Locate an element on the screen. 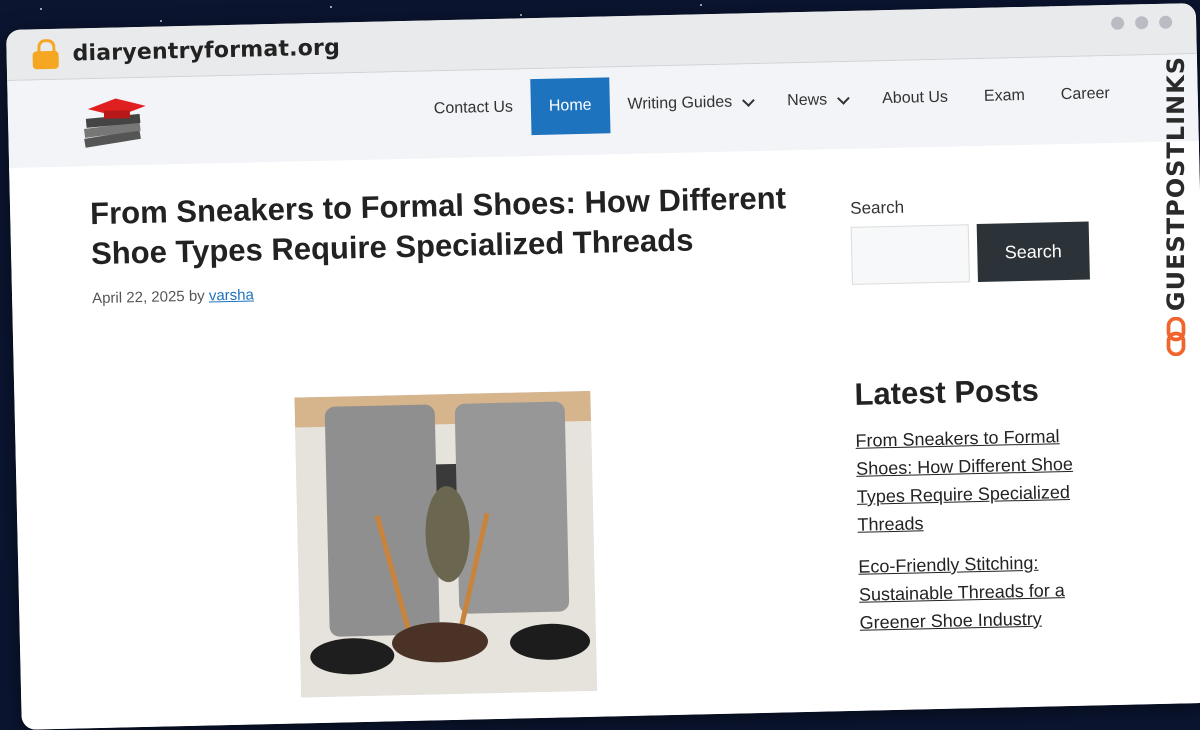 Image resolution: width=1200 pixels, height=730 pixels. nav-label: News is located at coordinates (807, 100).